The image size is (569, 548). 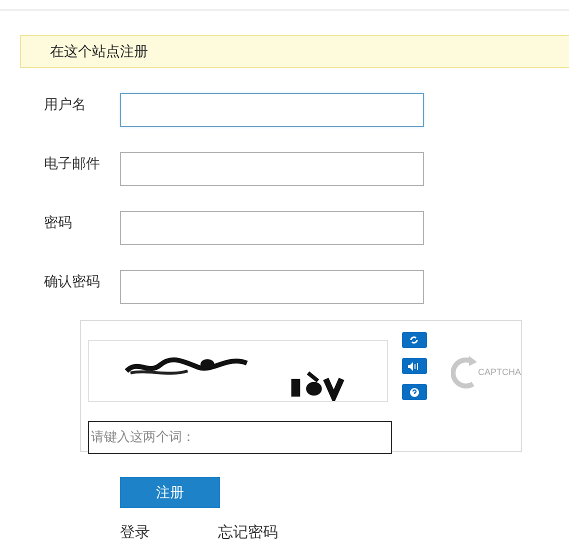 What do you see at coordinates (72, 164) in the screenshot?
I see `field-label: 电子邮件` at bounding box center [72, 164].